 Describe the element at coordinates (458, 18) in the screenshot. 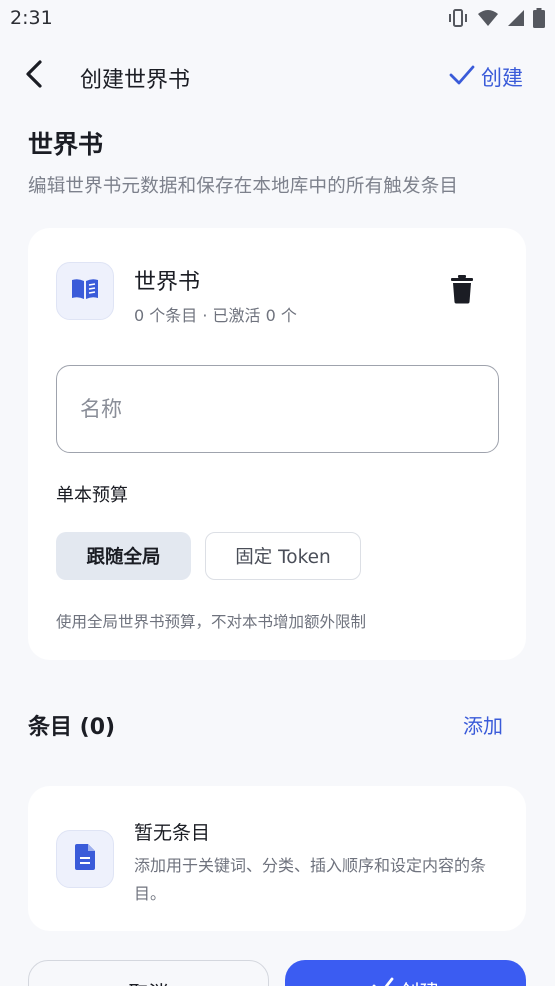

I see `vibrate-icon` at that location.